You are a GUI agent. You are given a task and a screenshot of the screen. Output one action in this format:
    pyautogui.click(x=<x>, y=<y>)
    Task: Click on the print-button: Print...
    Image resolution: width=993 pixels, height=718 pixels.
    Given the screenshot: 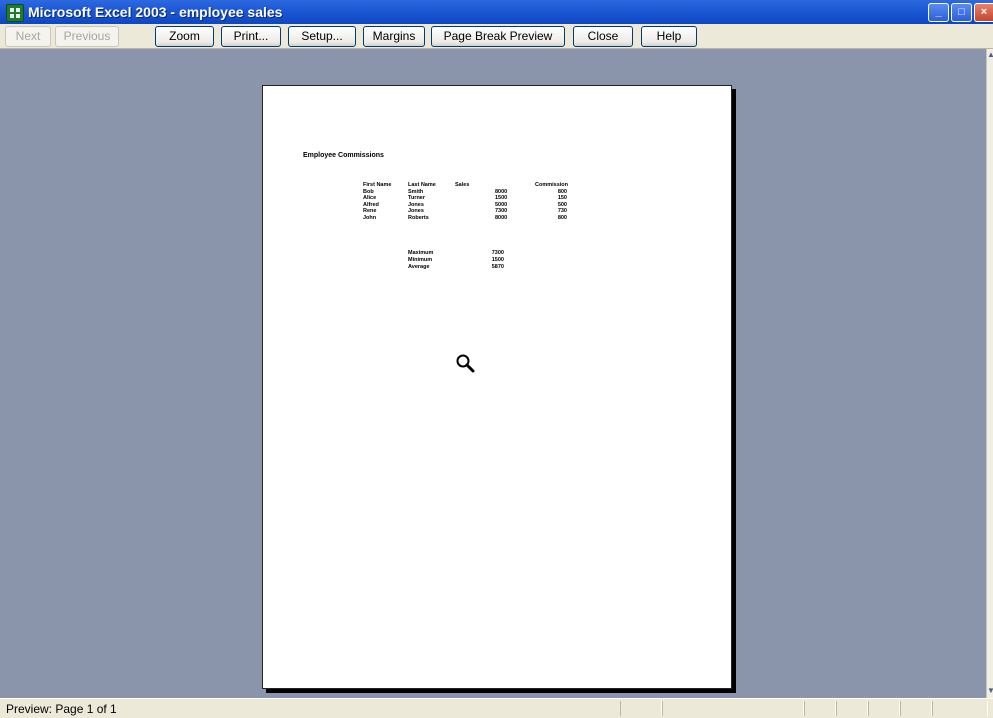 What is the action you would take?
    pyautogui.click(x=251, y=36)
    